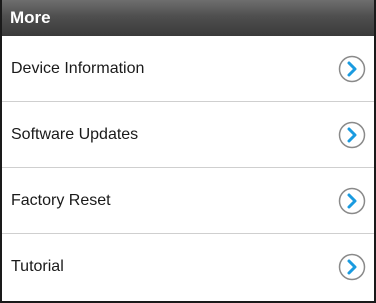 This screenshot has height=303, width=376. I want to click on menu-item-label: Factory Reset, so click(61, 200).